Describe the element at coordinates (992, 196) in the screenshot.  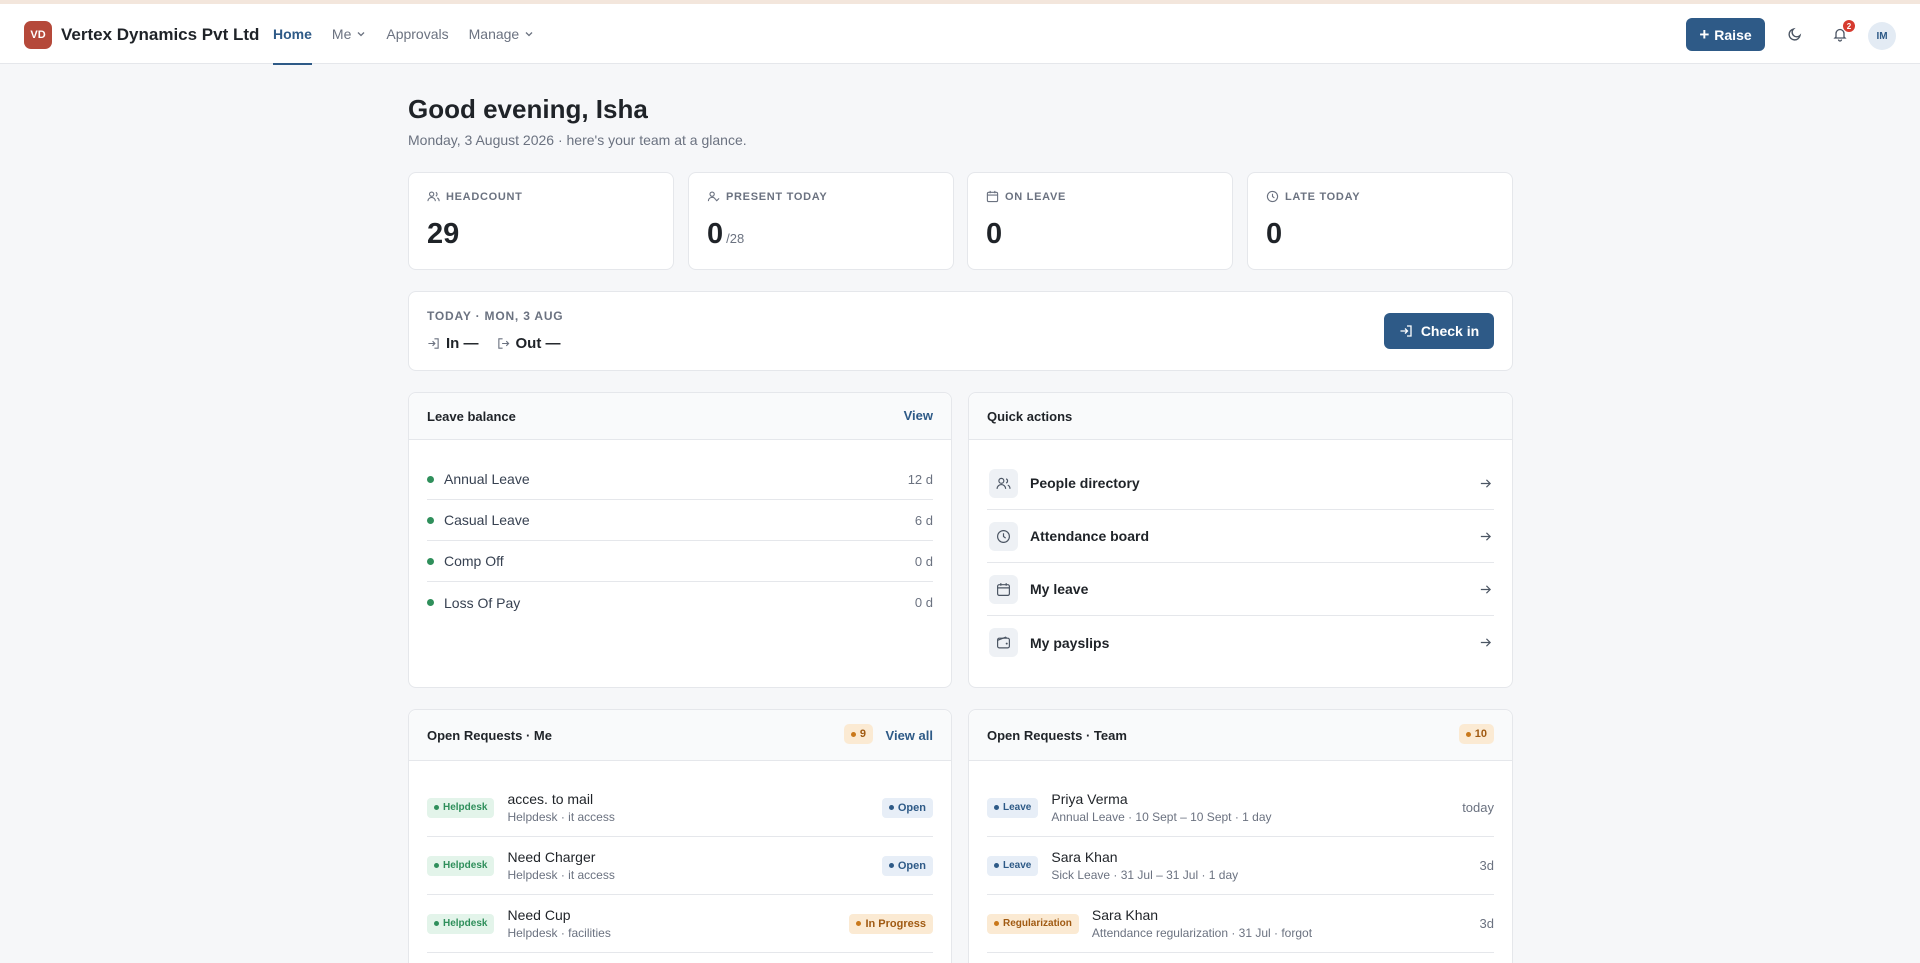
I see `calendar-icon` at that location.